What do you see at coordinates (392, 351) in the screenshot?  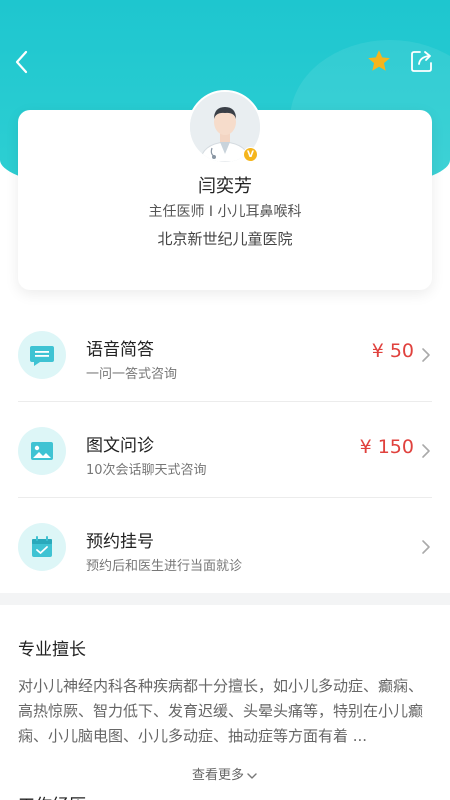 I see `service-price: ¥ 50` at bounding box center [392, 351].